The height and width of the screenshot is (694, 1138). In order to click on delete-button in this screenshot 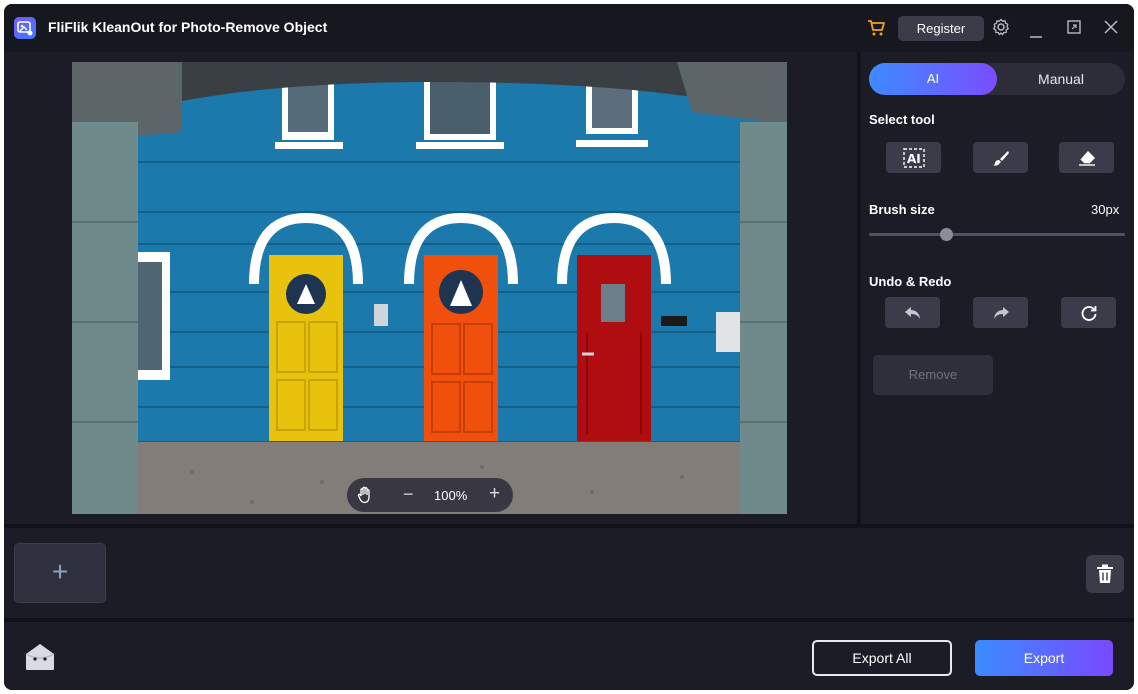, I will do `click(1105, 574)`.